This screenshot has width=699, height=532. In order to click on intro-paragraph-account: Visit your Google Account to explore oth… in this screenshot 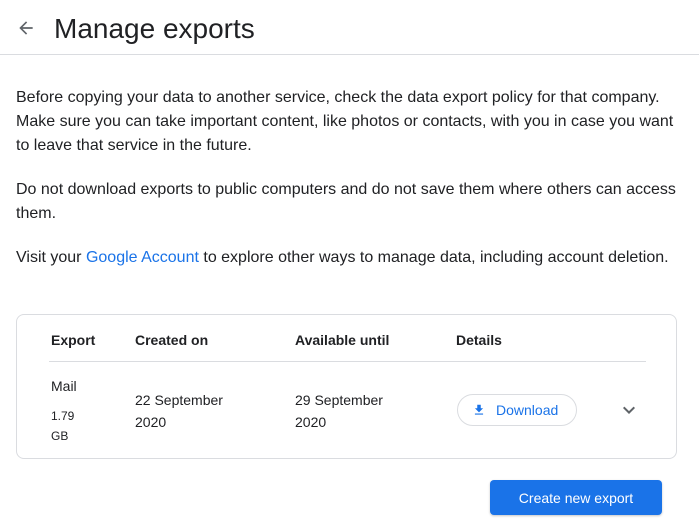, I will do `click(348, 258)`.